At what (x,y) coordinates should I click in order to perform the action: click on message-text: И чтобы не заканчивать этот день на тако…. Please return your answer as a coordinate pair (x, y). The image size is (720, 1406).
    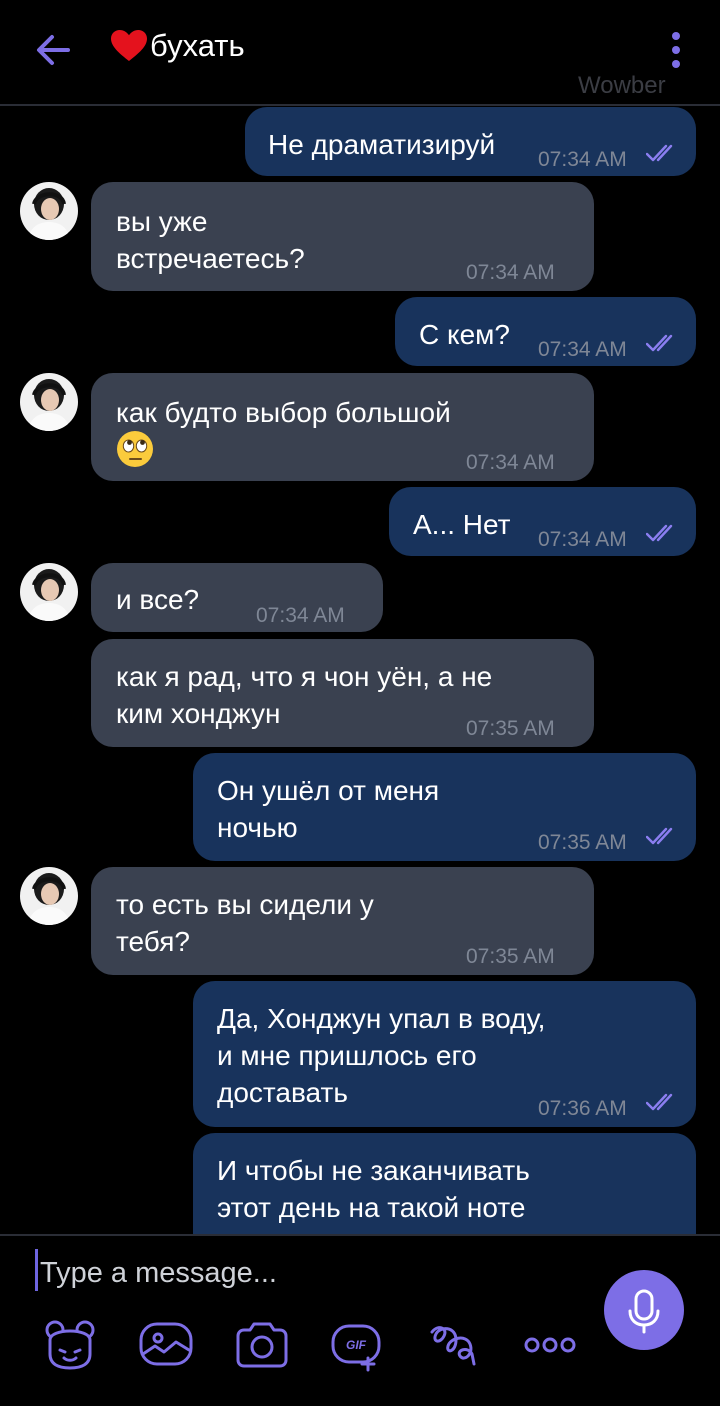
    Looking at the image, I should click on (373, 1189).